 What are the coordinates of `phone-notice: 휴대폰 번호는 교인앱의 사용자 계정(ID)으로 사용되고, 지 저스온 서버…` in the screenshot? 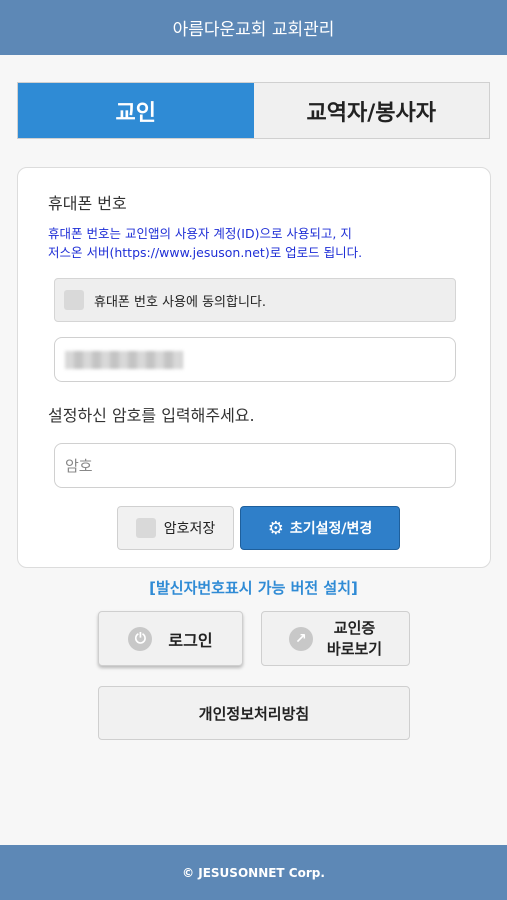 It's located at (258, 243).